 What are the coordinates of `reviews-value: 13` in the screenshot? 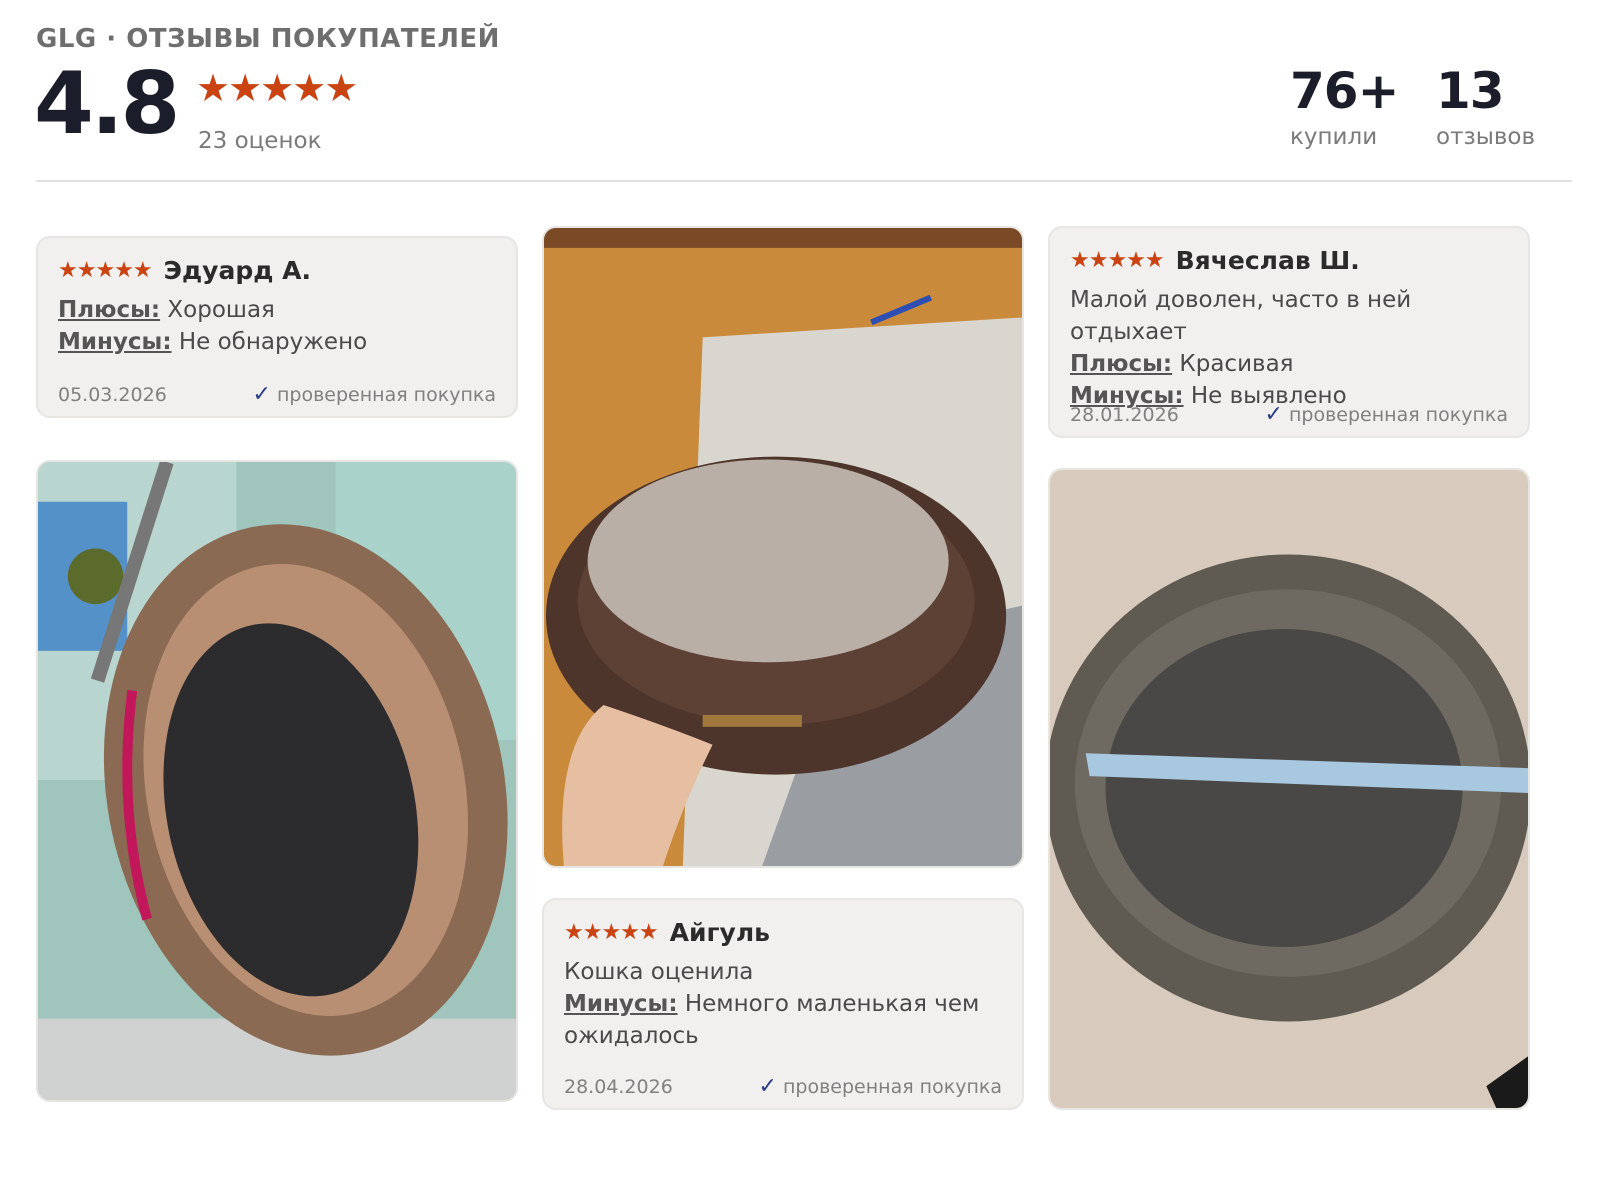 It's located at (1470, 91).